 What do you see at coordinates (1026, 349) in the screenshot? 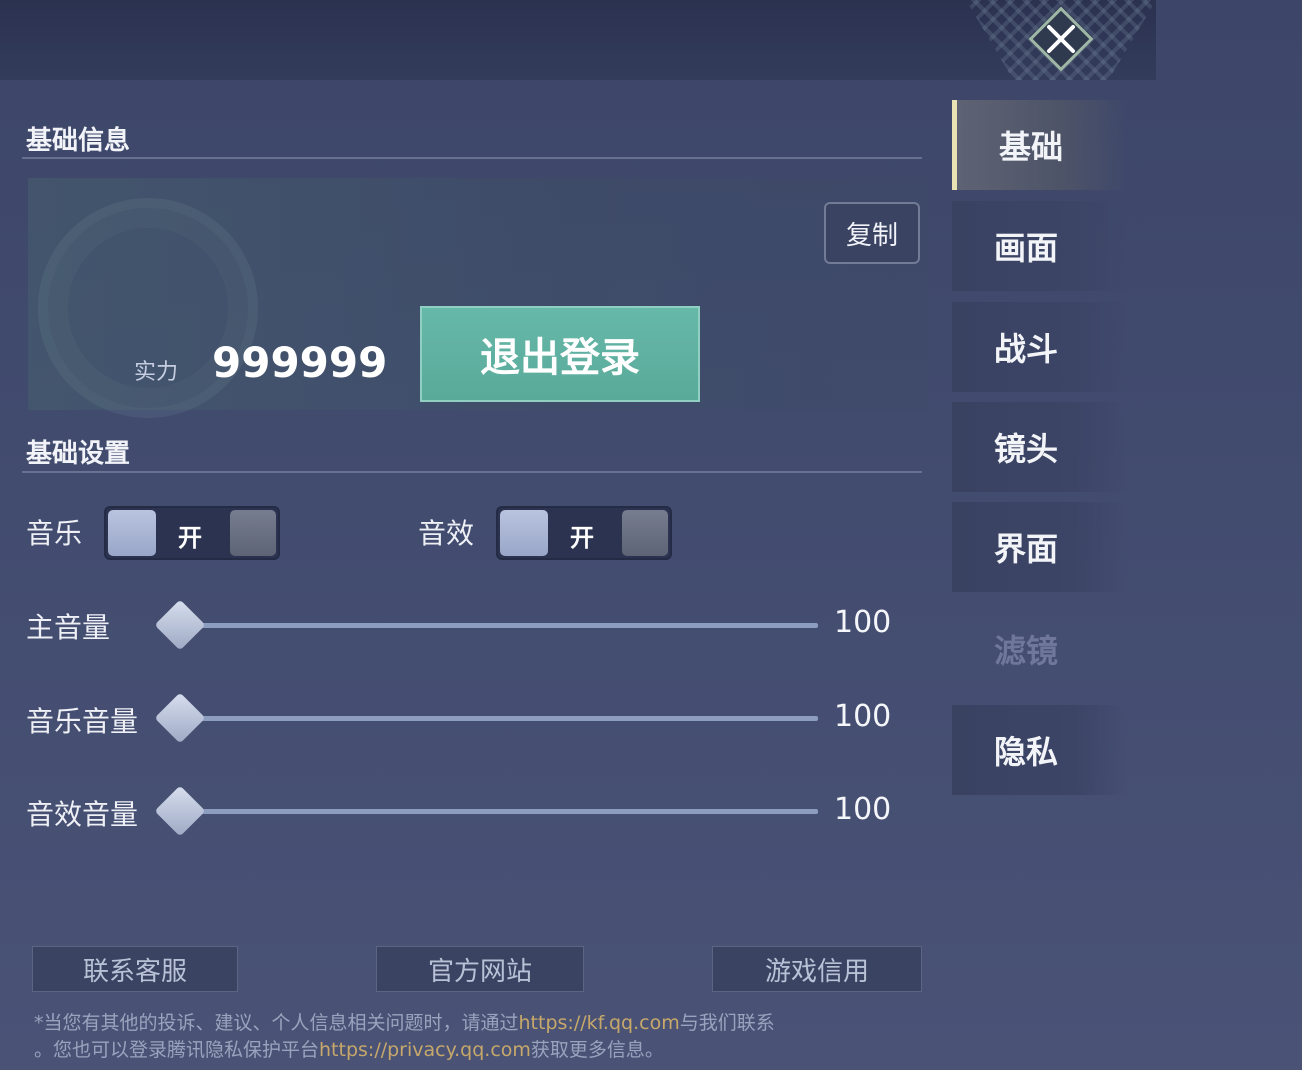
I see `tab-label: 战斗` at bounding box center [1026, 349].